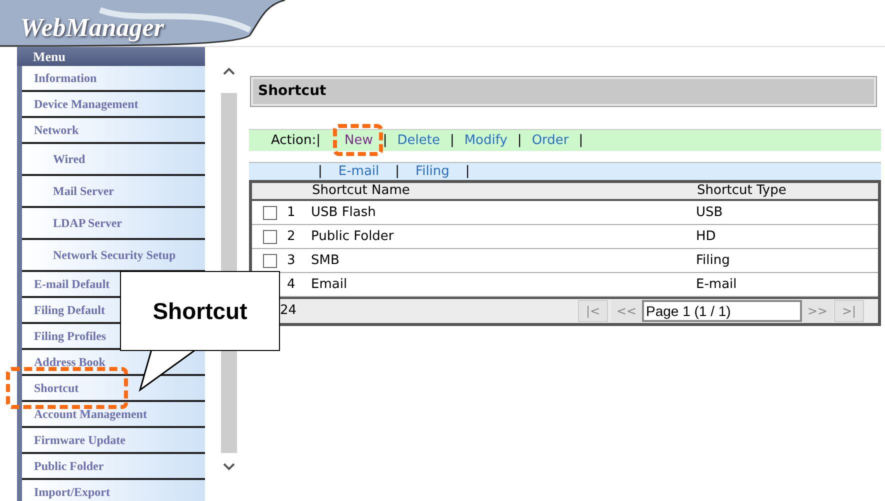  What do you see at coordinates (113, 256) in the screenshot?
I see `submenu-item: Network Security Setup` at bounding box center [113, 256].